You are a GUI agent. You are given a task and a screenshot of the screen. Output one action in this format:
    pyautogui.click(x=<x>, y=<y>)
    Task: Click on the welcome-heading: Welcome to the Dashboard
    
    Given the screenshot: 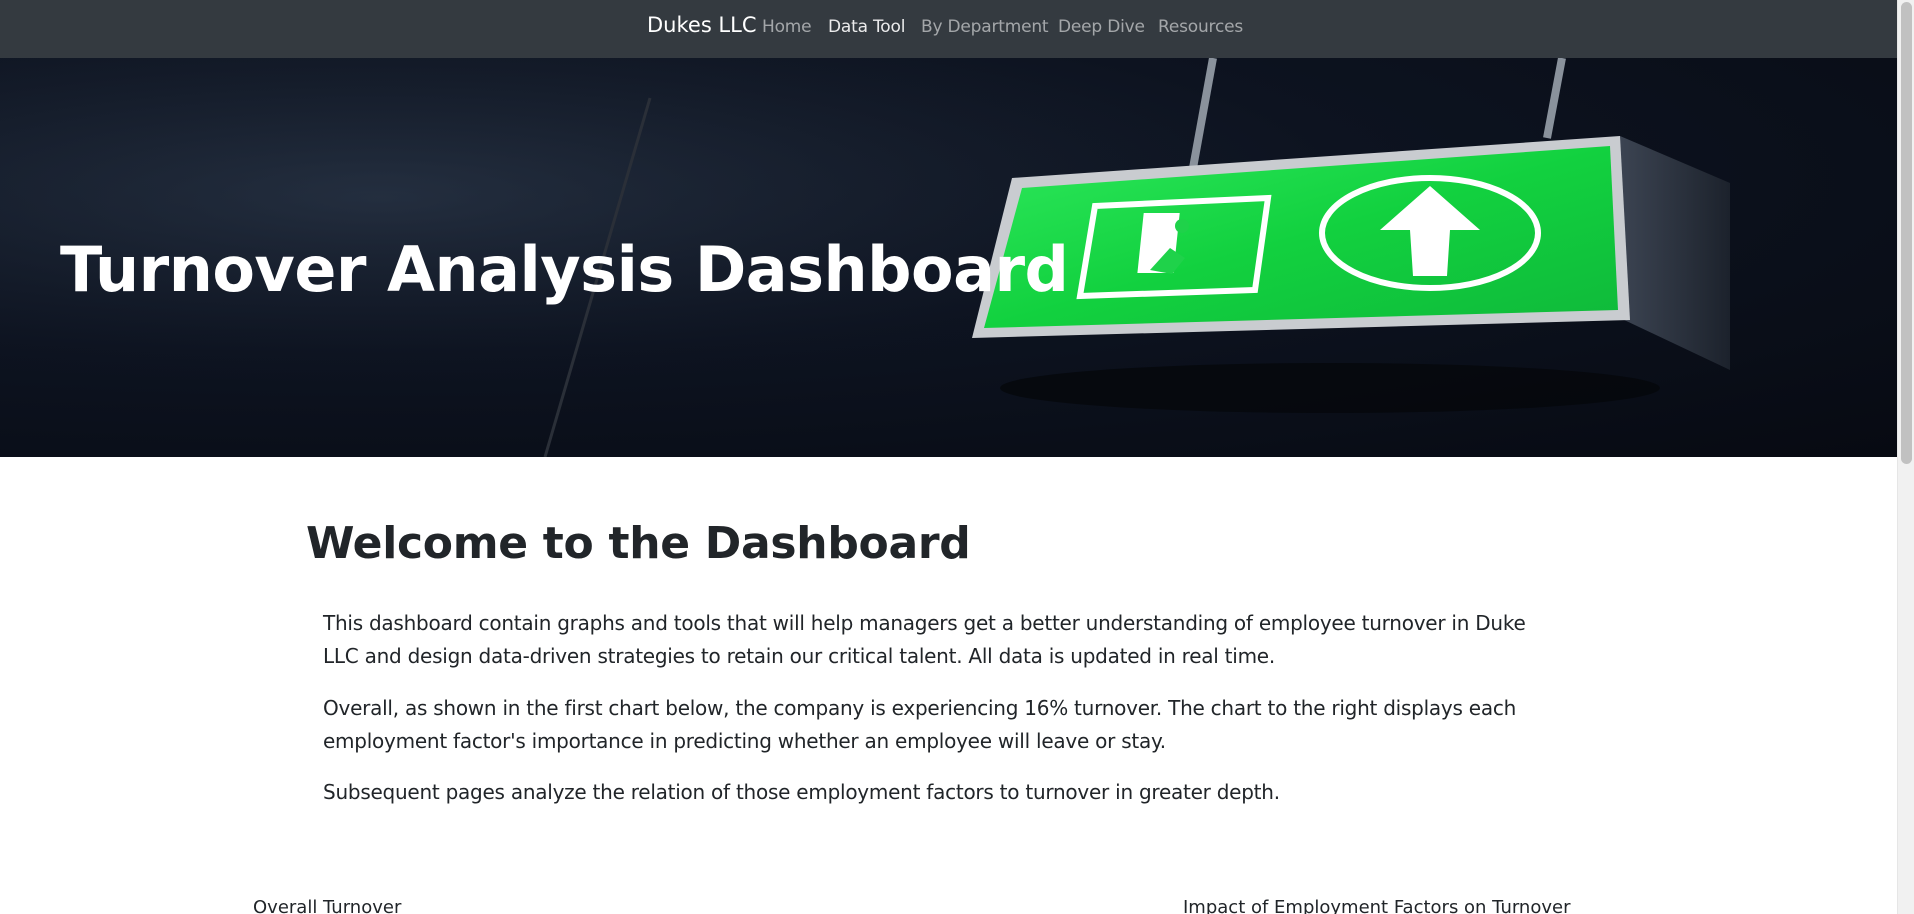 What is the action you would take?
    pyautogui.click(x=638, y=543)
    